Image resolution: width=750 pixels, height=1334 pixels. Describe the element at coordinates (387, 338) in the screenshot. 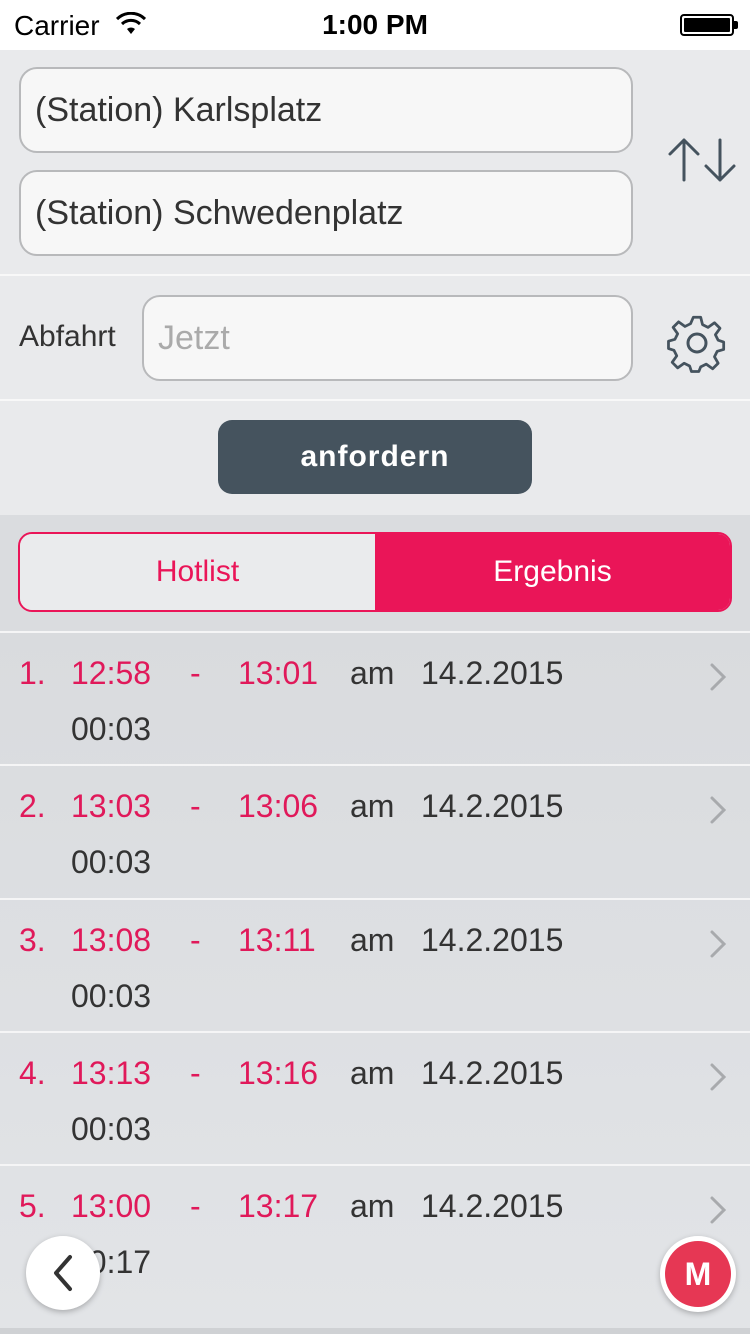

I see `departure-time-field: Jetzt` at that location.